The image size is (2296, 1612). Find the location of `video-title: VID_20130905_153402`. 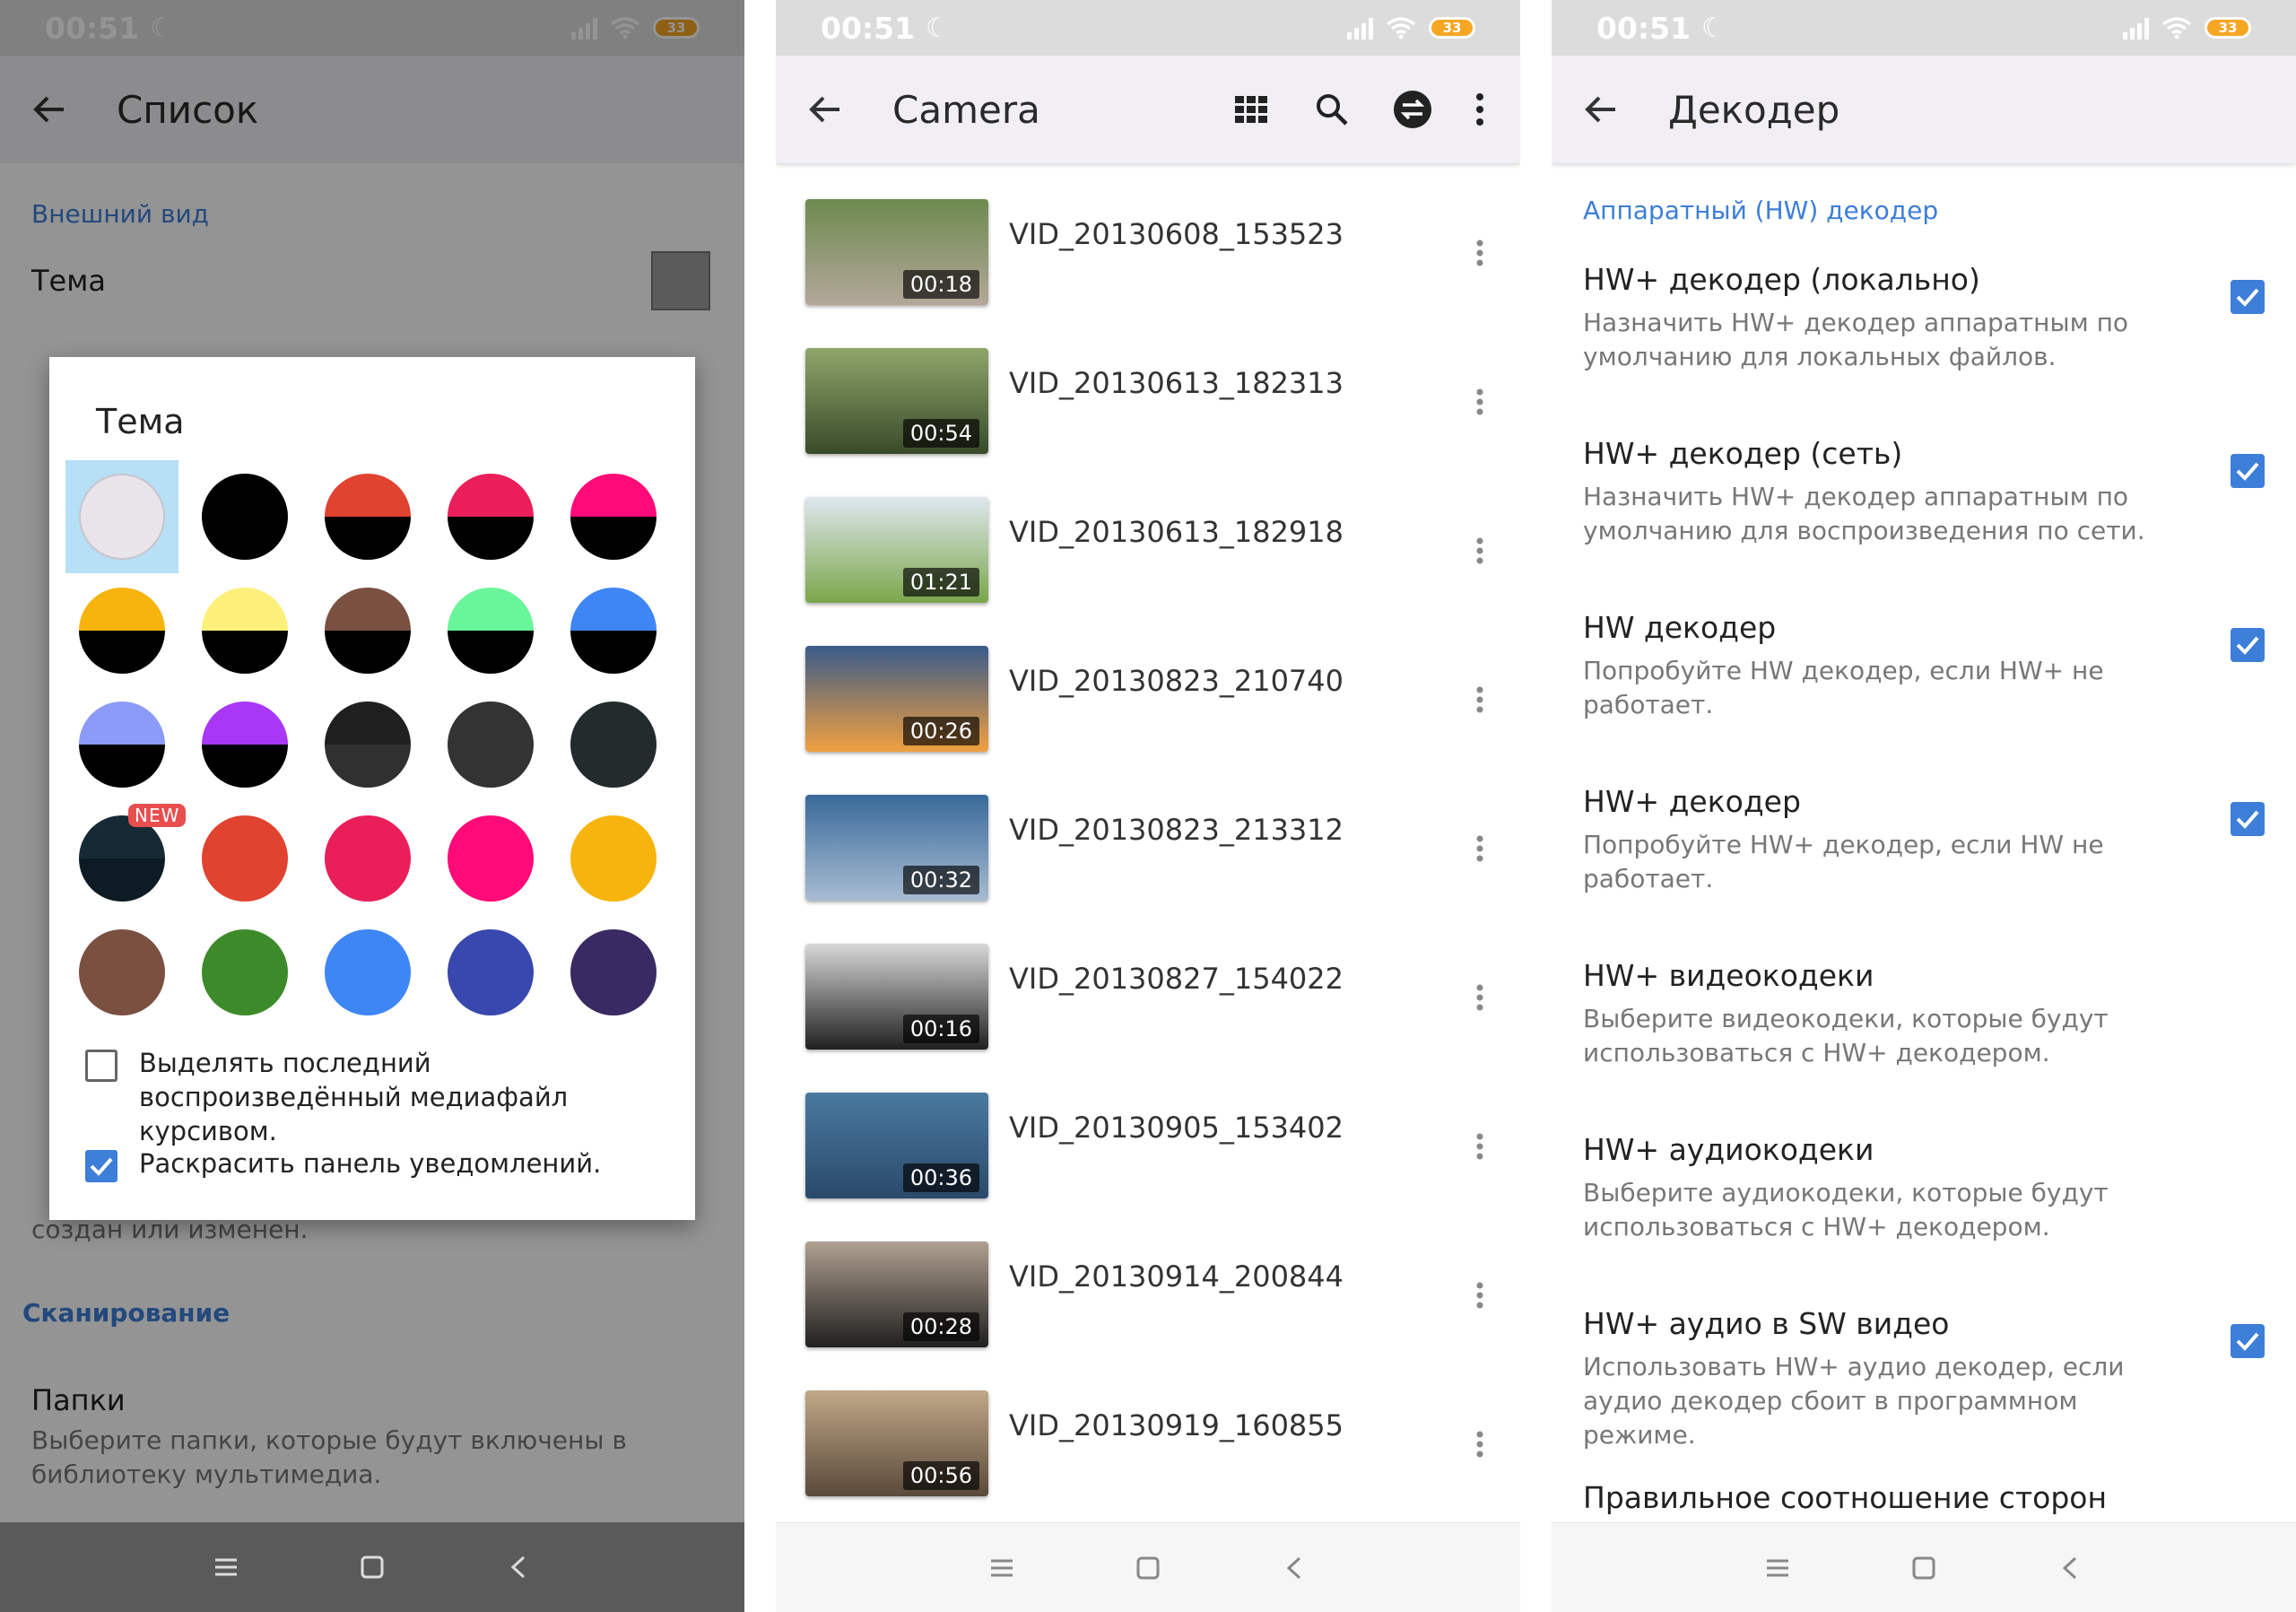

video-title: VID_20130905_153402 is located at coordinates (1176, 1128).